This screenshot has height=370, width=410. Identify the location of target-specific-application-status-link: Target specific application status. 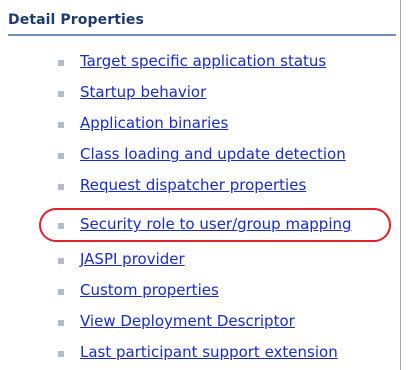
(203, 61).